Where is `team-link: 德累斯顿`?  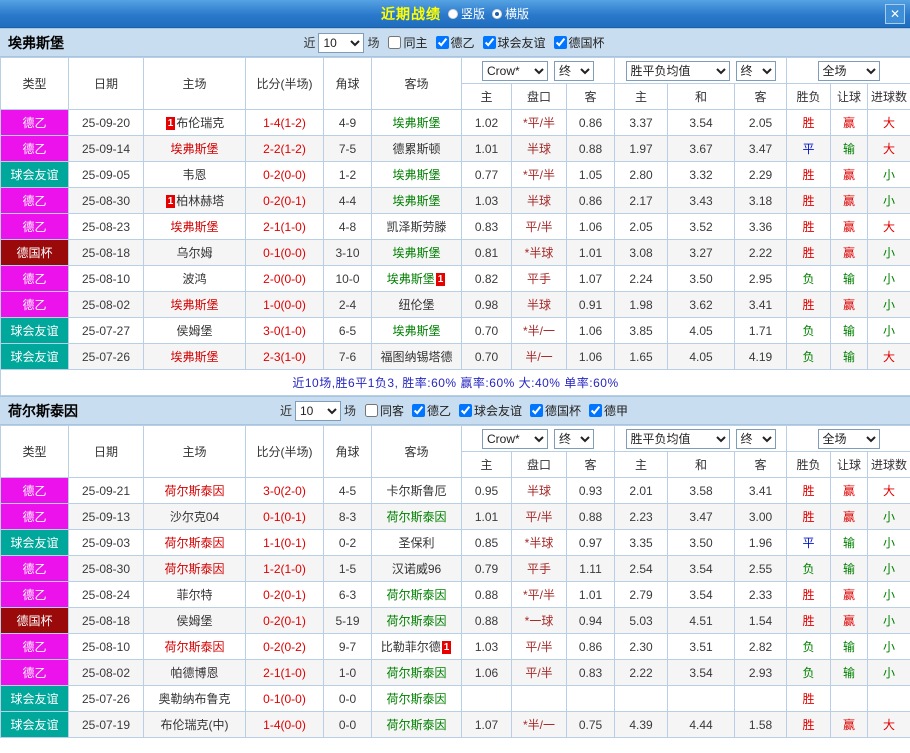
team-link: 德累斯顿 is located at coordinates (416, 149).